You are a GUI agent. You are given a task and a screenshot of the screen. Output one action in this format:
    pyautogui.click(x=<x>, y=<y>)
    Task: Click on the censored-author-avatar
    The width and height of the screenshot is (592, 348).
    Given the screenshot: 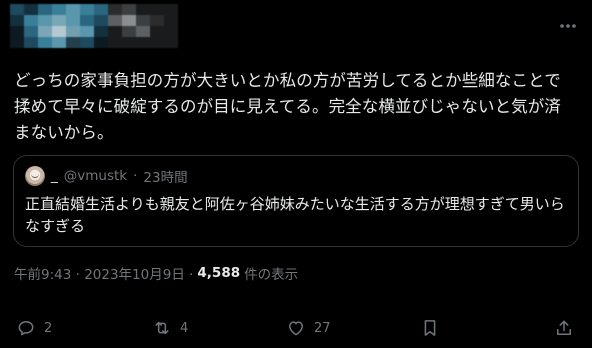 What is the action you would take?
    pyautogui.click(x=95, y=27)
    